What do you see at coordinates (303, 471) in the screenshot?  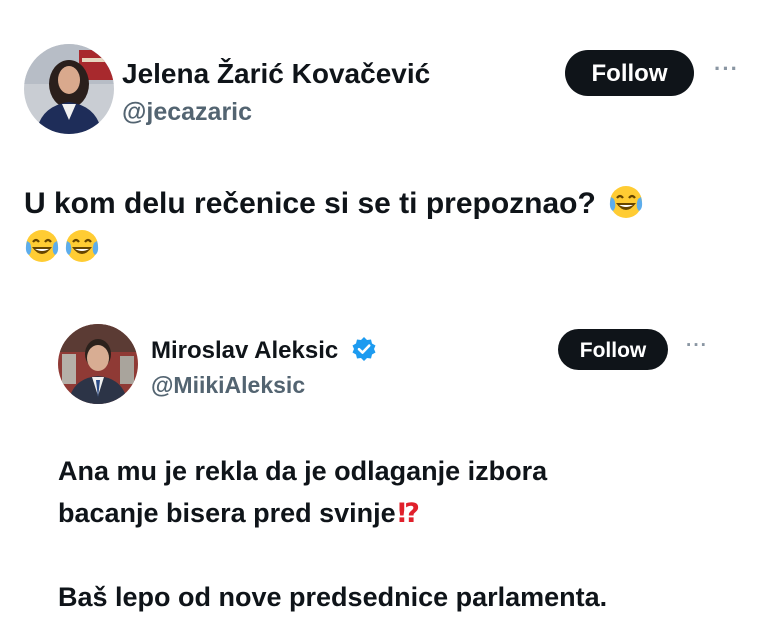 I see `quoted-text-line-1: Ana mu je rekla da je odlaganje izbora` at bounding box center [303, 471].